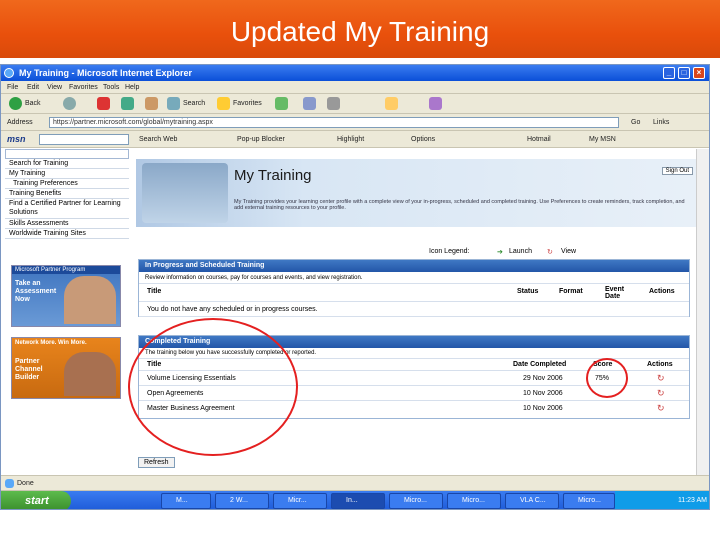 The width and height of the screenshot is (720, 540). What do you see at coordinates (67, 164) in the screenshot?
I see `sidebar-item-search-training: Search for Training` at bounding box center [67, 164].